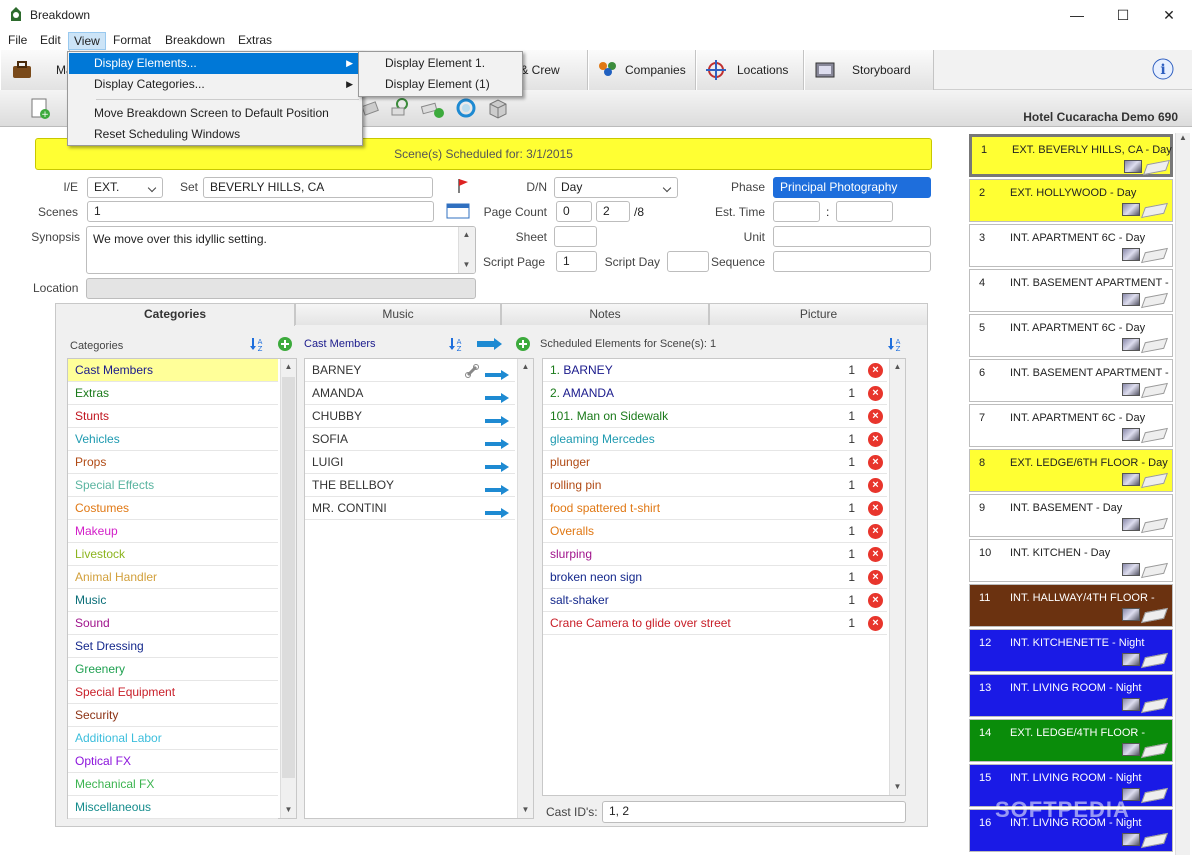  I want to click on strip-item: 6 INT. BASEMENT APARTMENT -, so click(1071, 380).